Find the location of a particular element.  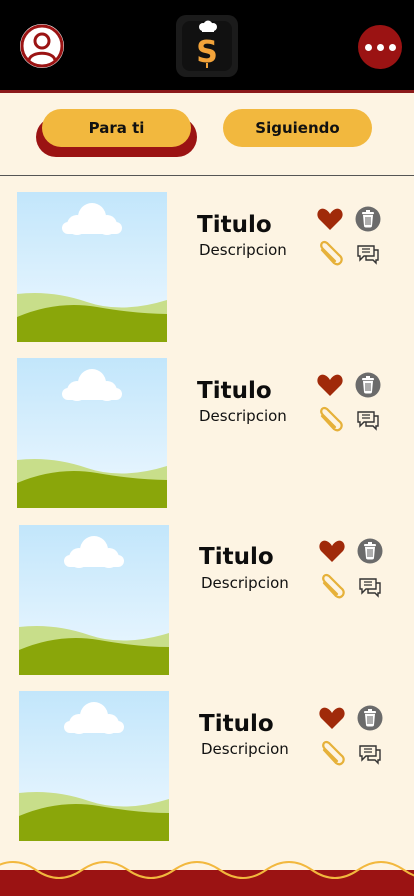

user-circle-icon is located at coordinates (42, 46).